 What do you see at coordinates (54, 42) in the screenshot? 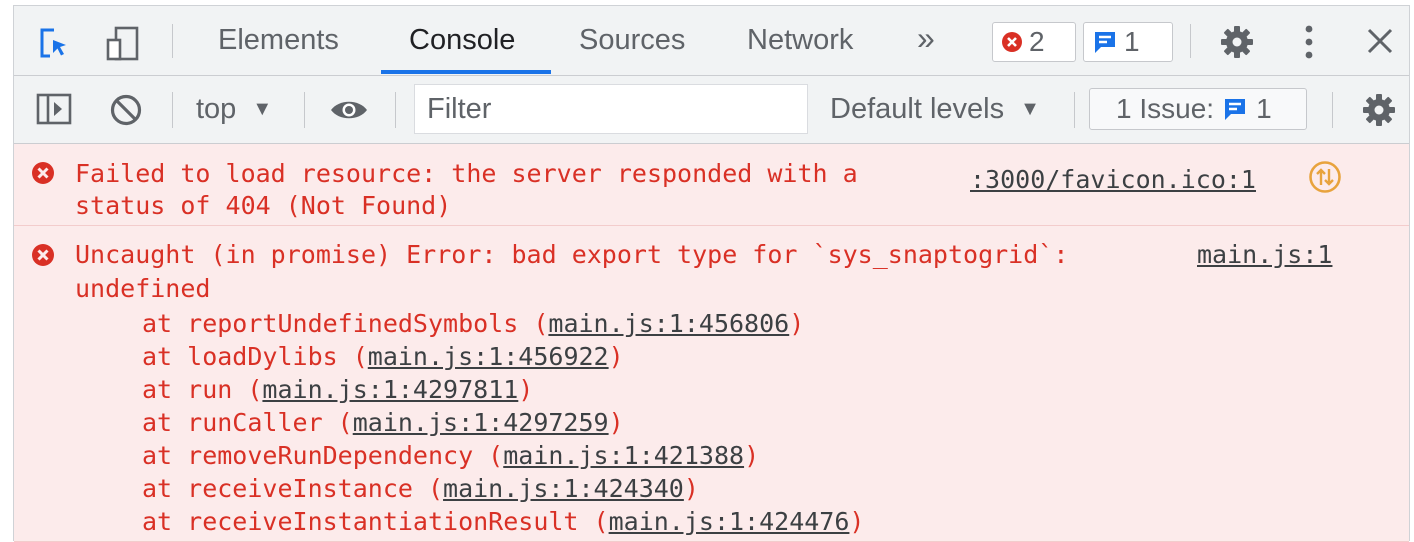
I see `inspect-element-icon` at bounding box center [54, 42].